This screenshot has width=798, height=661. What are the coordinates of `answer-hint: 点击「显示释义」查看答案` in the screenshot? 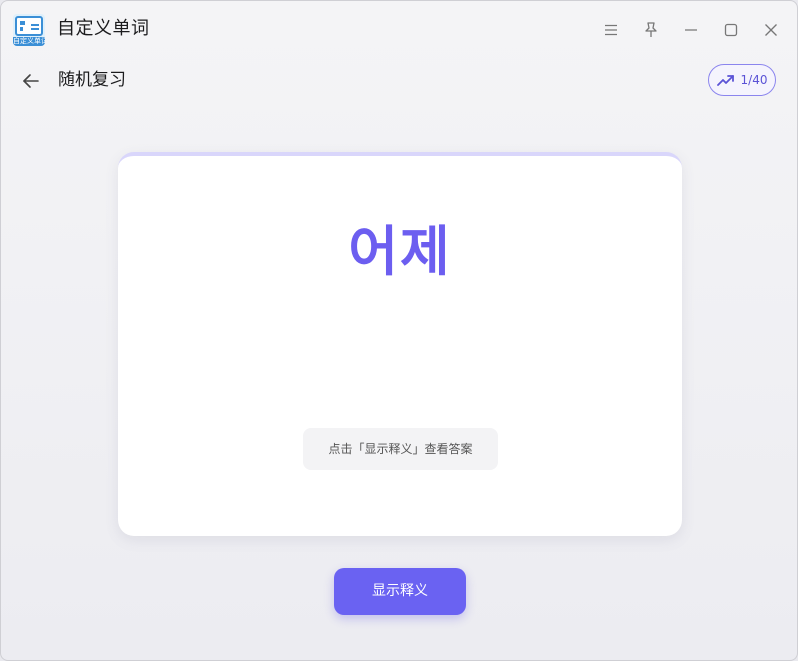 It's located at (400, 449).